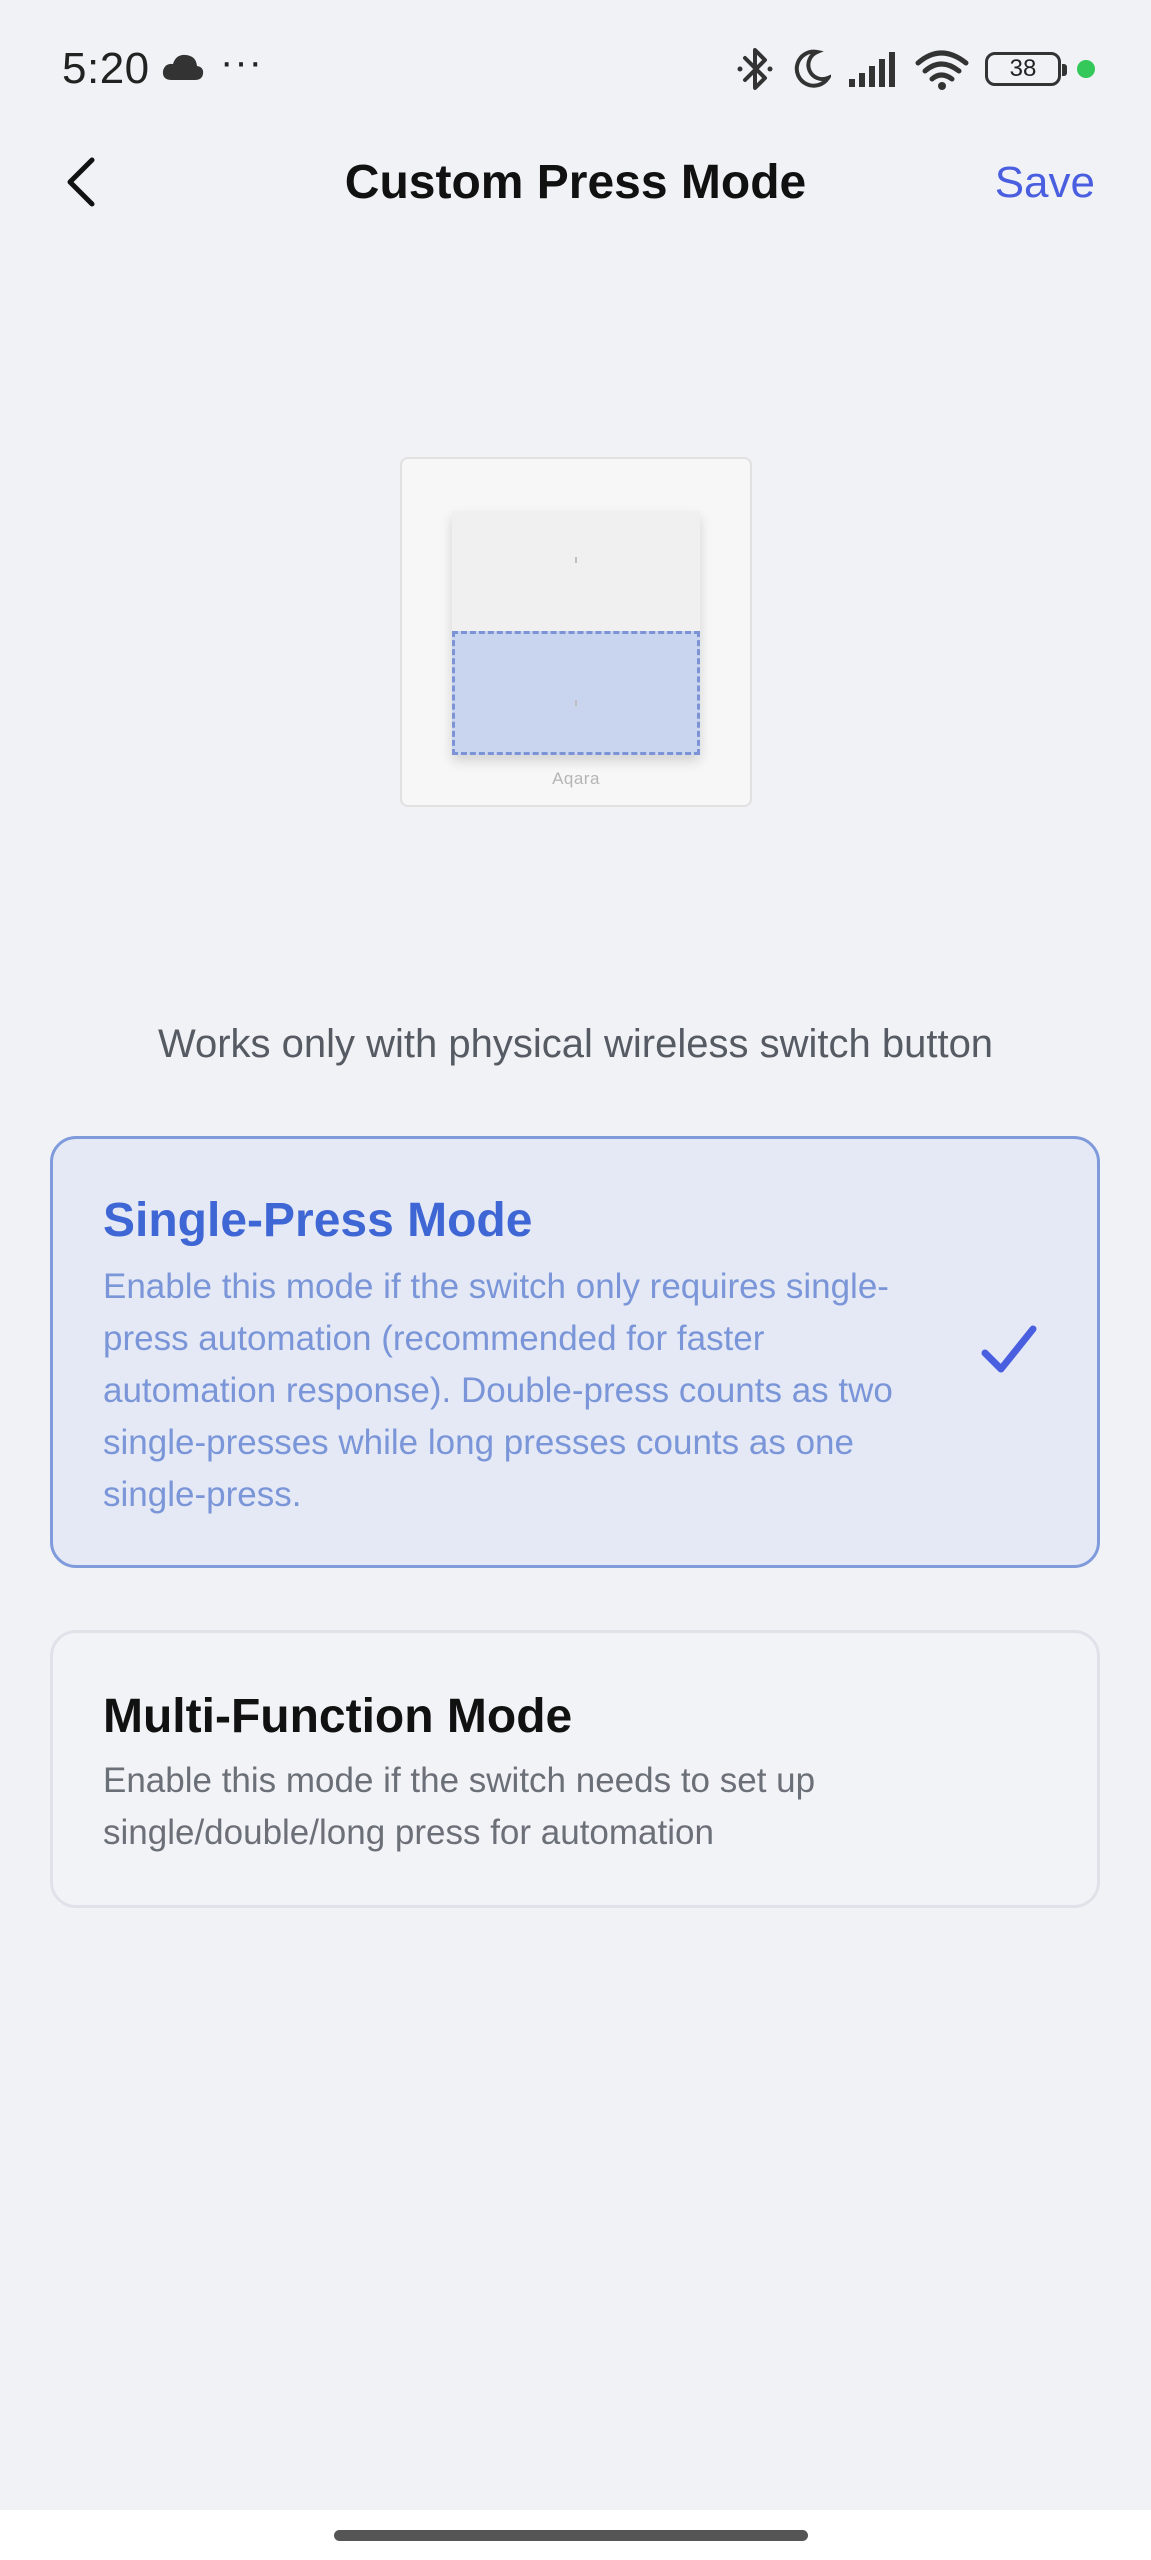 The width and height of the screenshot is (1151, 2560). What do you see at coordinates (183, 67) in the screenshot?
I see `cloud-icon` at bounding box center [183, 67].